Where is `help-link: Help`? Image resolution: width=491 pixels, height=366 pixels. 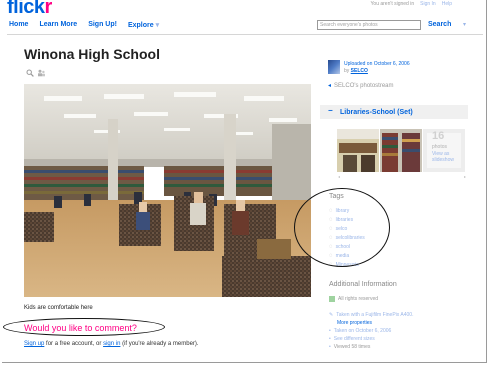 help-link: Help is located at coordinates (447, 4).